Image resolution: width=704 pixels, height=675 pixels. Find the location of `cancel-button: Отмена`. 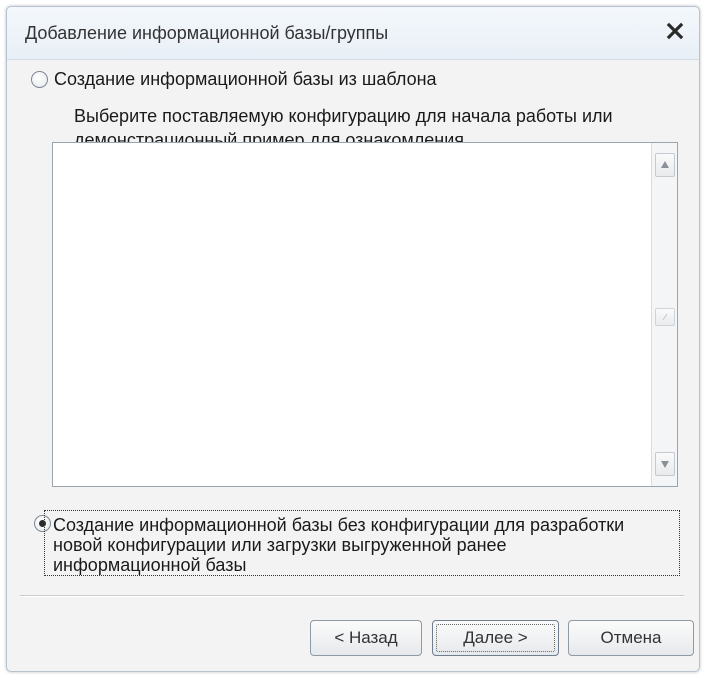

cancel-button: Отмена is located at coordinates (631, 638).